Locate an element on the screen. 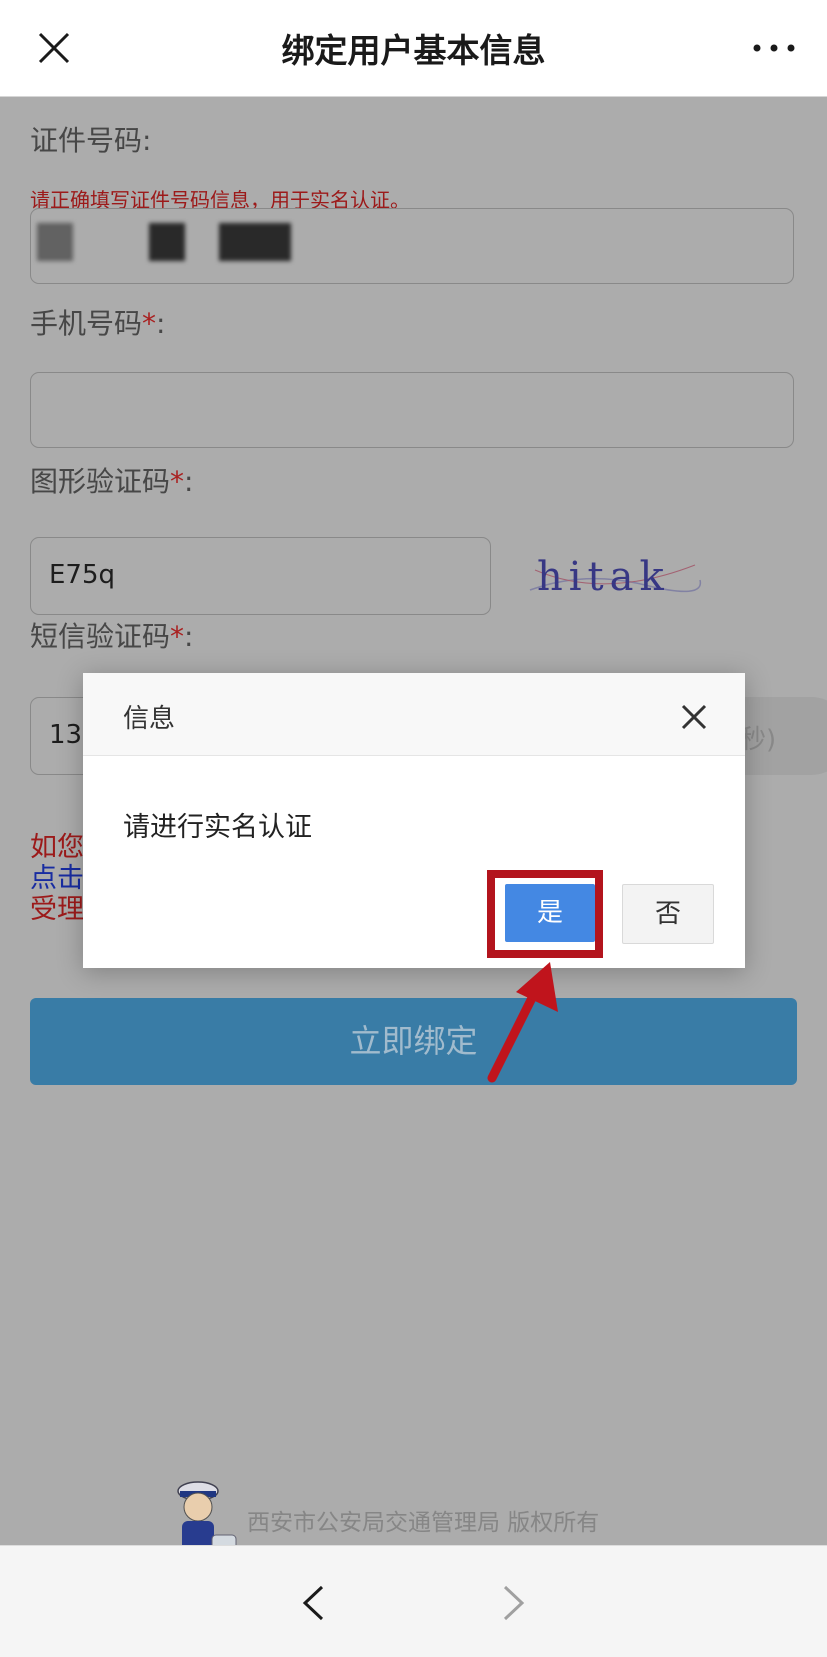  dialog-close-icon is located at coordinates (694, 717).